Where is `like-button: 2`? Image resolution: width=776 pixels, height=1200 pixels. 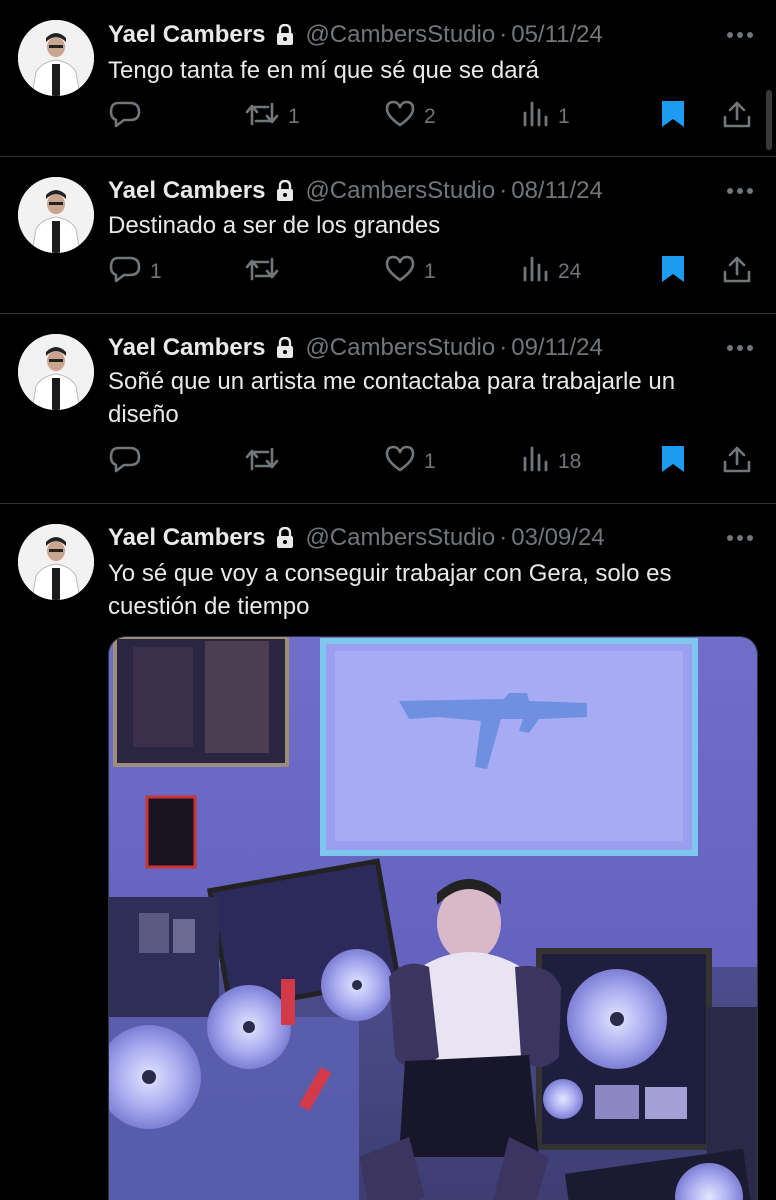 like-button: 2 is located at coordinates (410, 117).